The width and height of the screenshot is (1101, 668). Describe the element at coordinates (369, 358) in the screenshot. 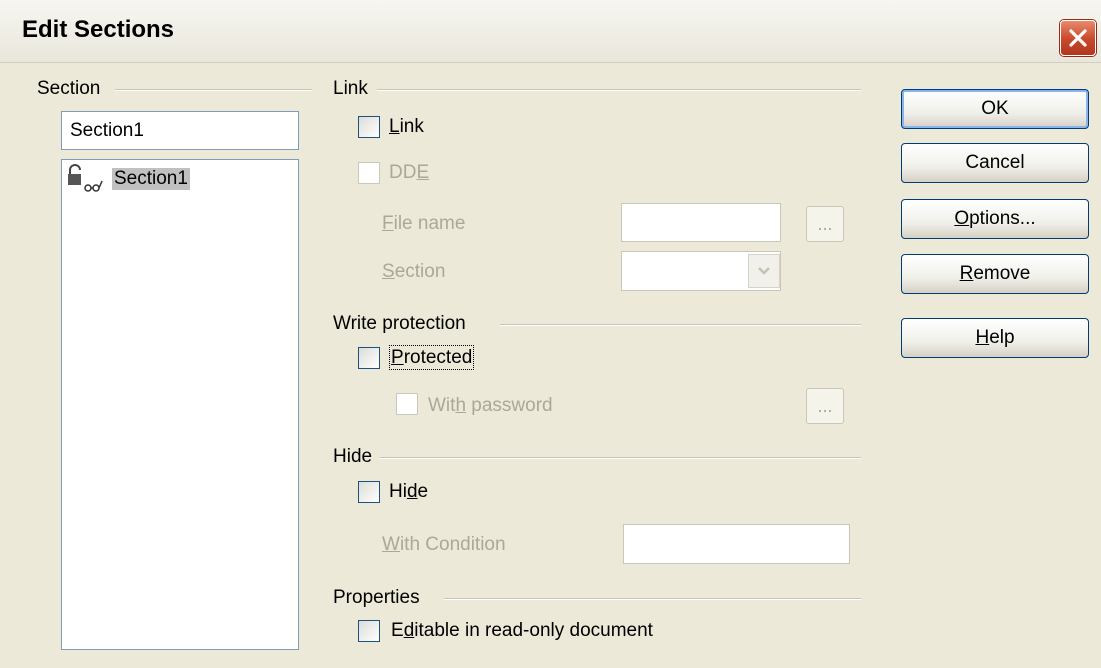

I see `protected-checkbox` at that location.